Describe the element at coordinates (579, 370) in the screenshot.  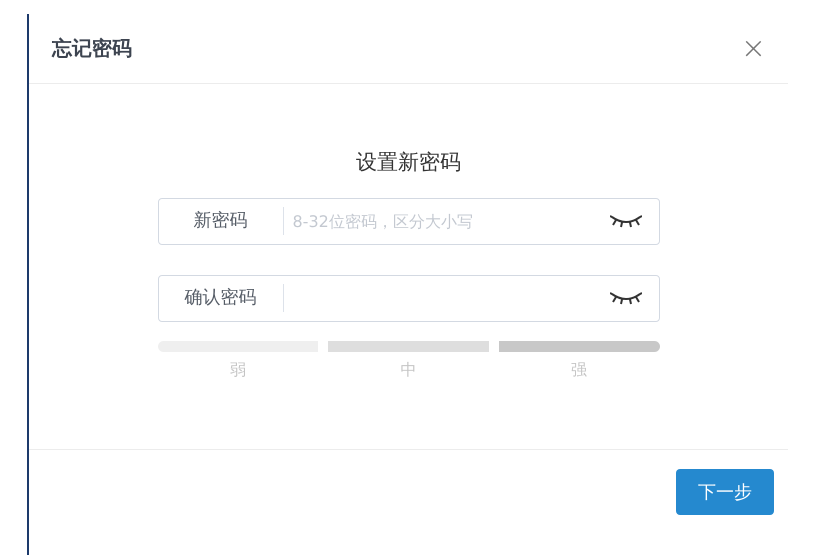
I see `strength-label: 强` at that location.